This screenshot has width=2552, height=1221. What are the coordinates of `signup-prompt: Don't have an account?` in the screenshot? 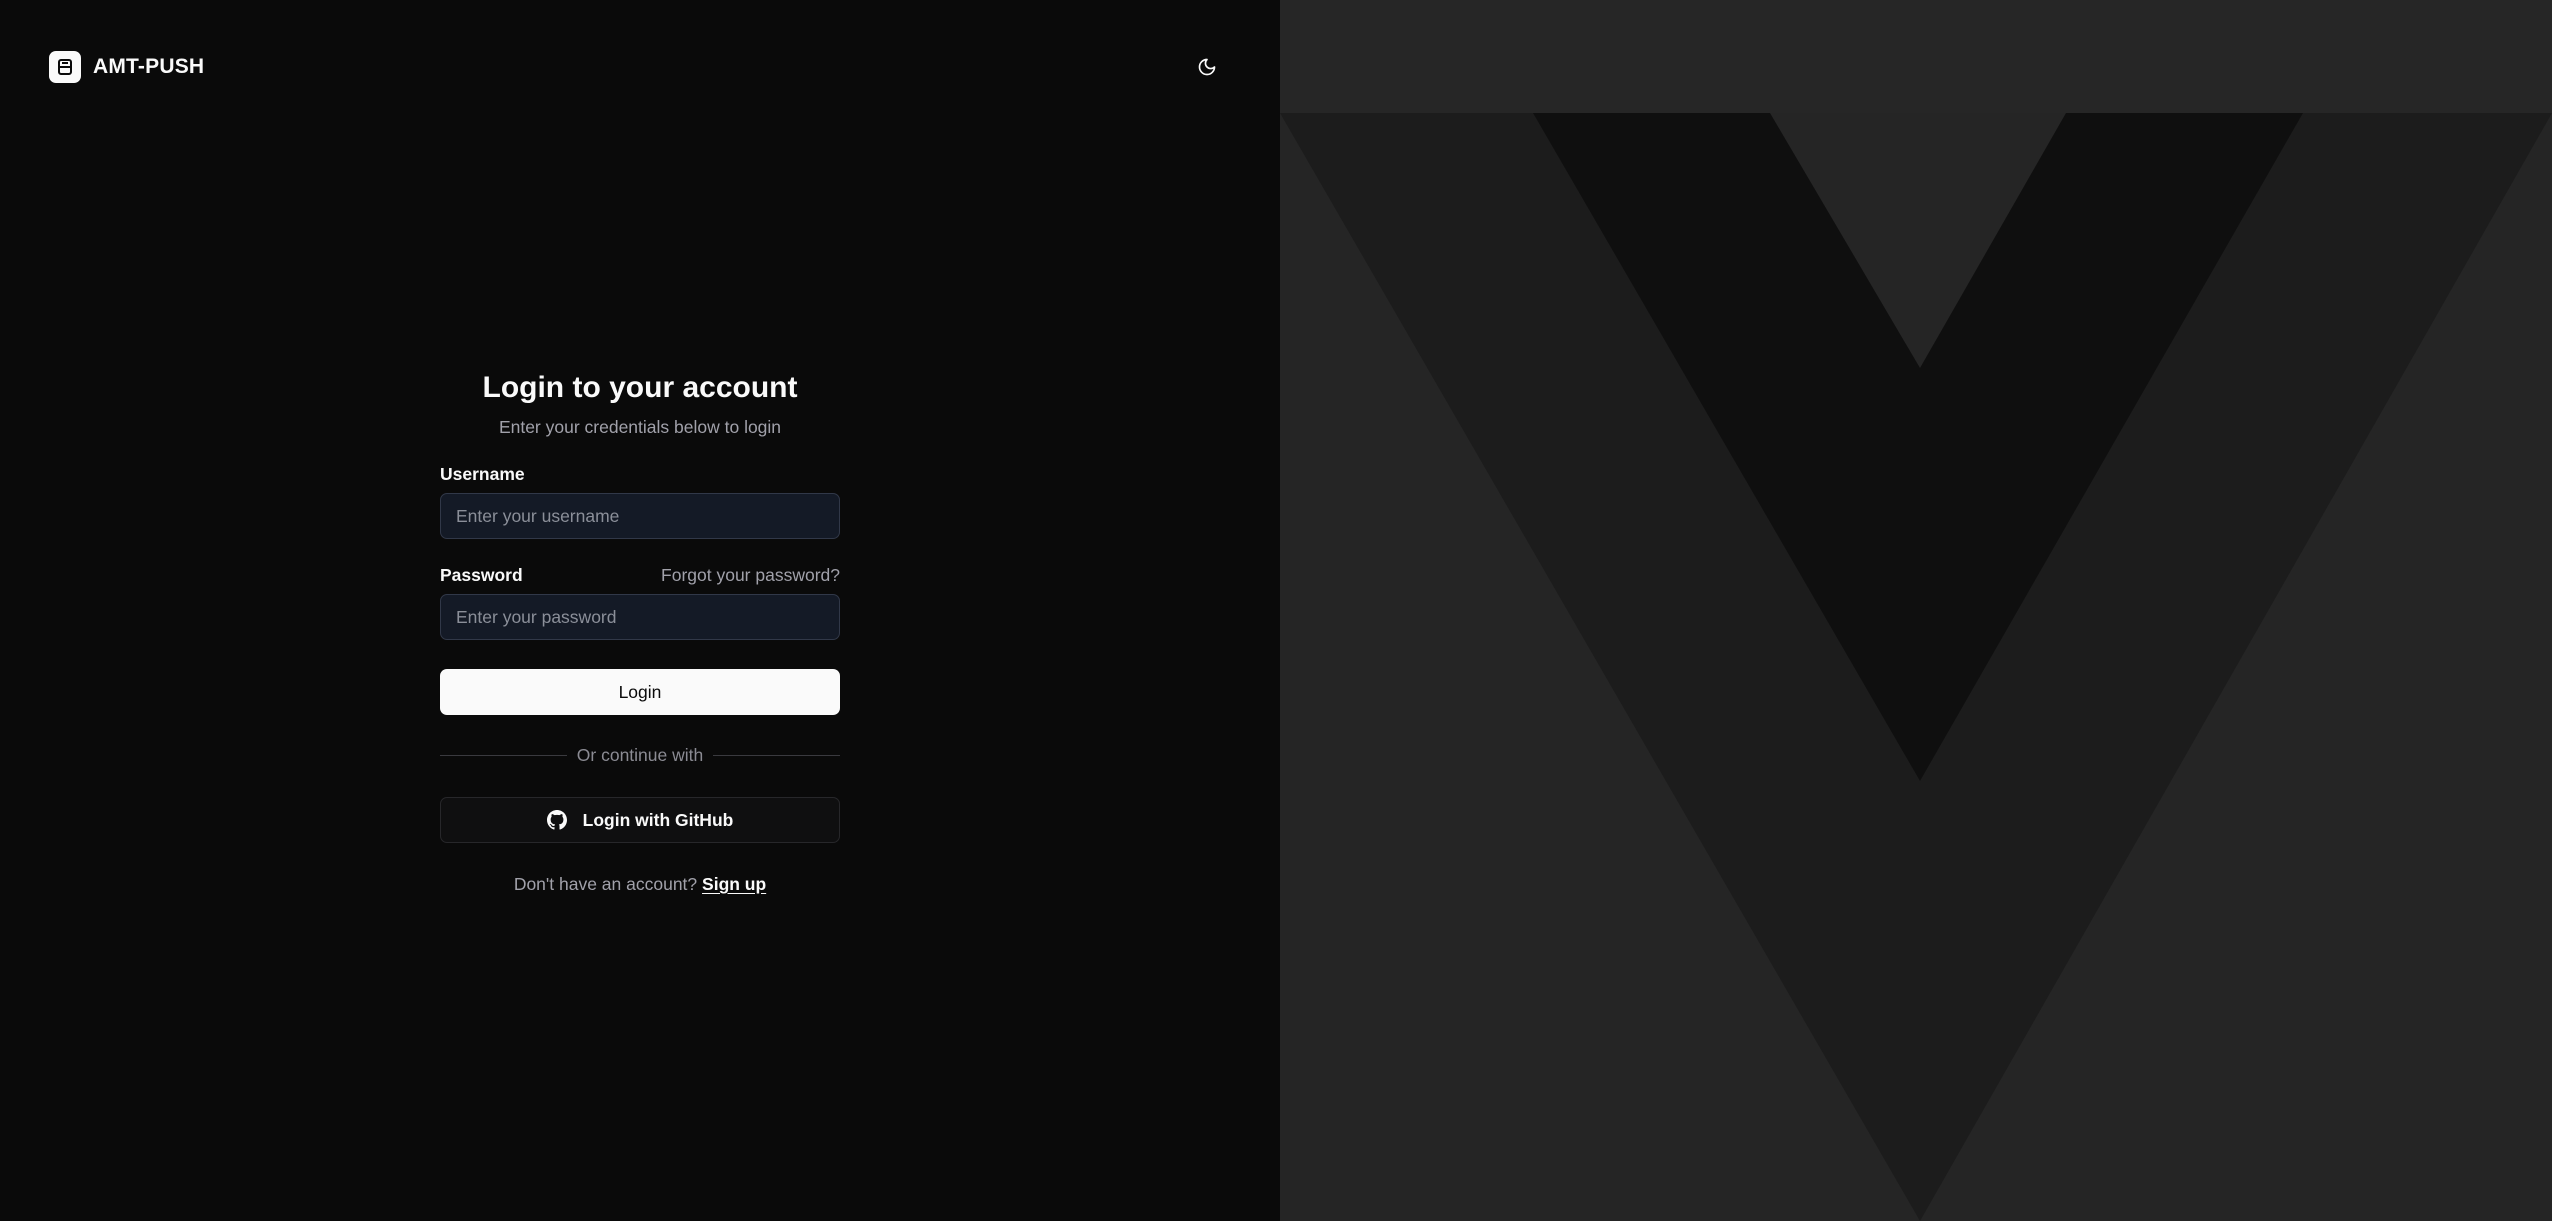 It's located at (605, 884).